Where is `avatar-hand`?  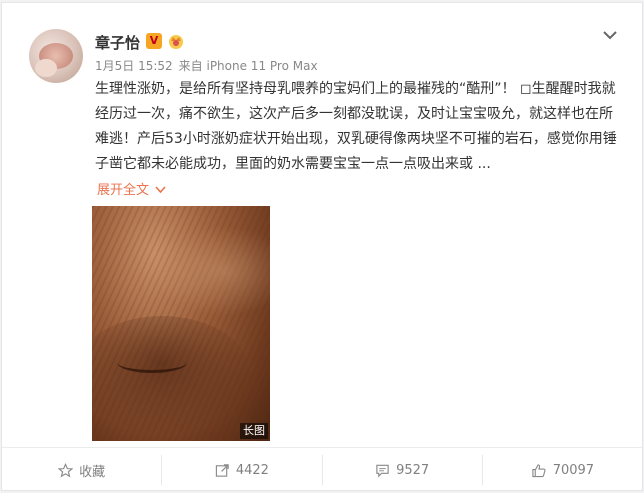 avatar-hand is located at coordinates (46, 68).